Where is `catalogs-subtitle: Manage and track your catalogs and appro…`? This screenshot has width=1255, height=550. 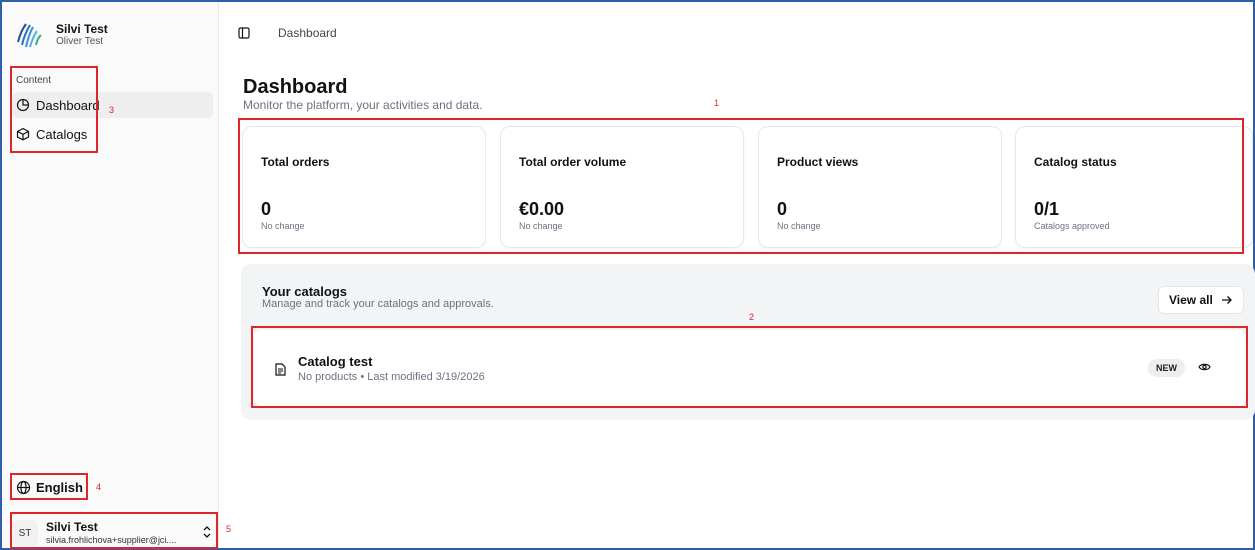 catalogs-subtitle: Manage and track your catalogs and appro… is located at coordinates (378, 304).